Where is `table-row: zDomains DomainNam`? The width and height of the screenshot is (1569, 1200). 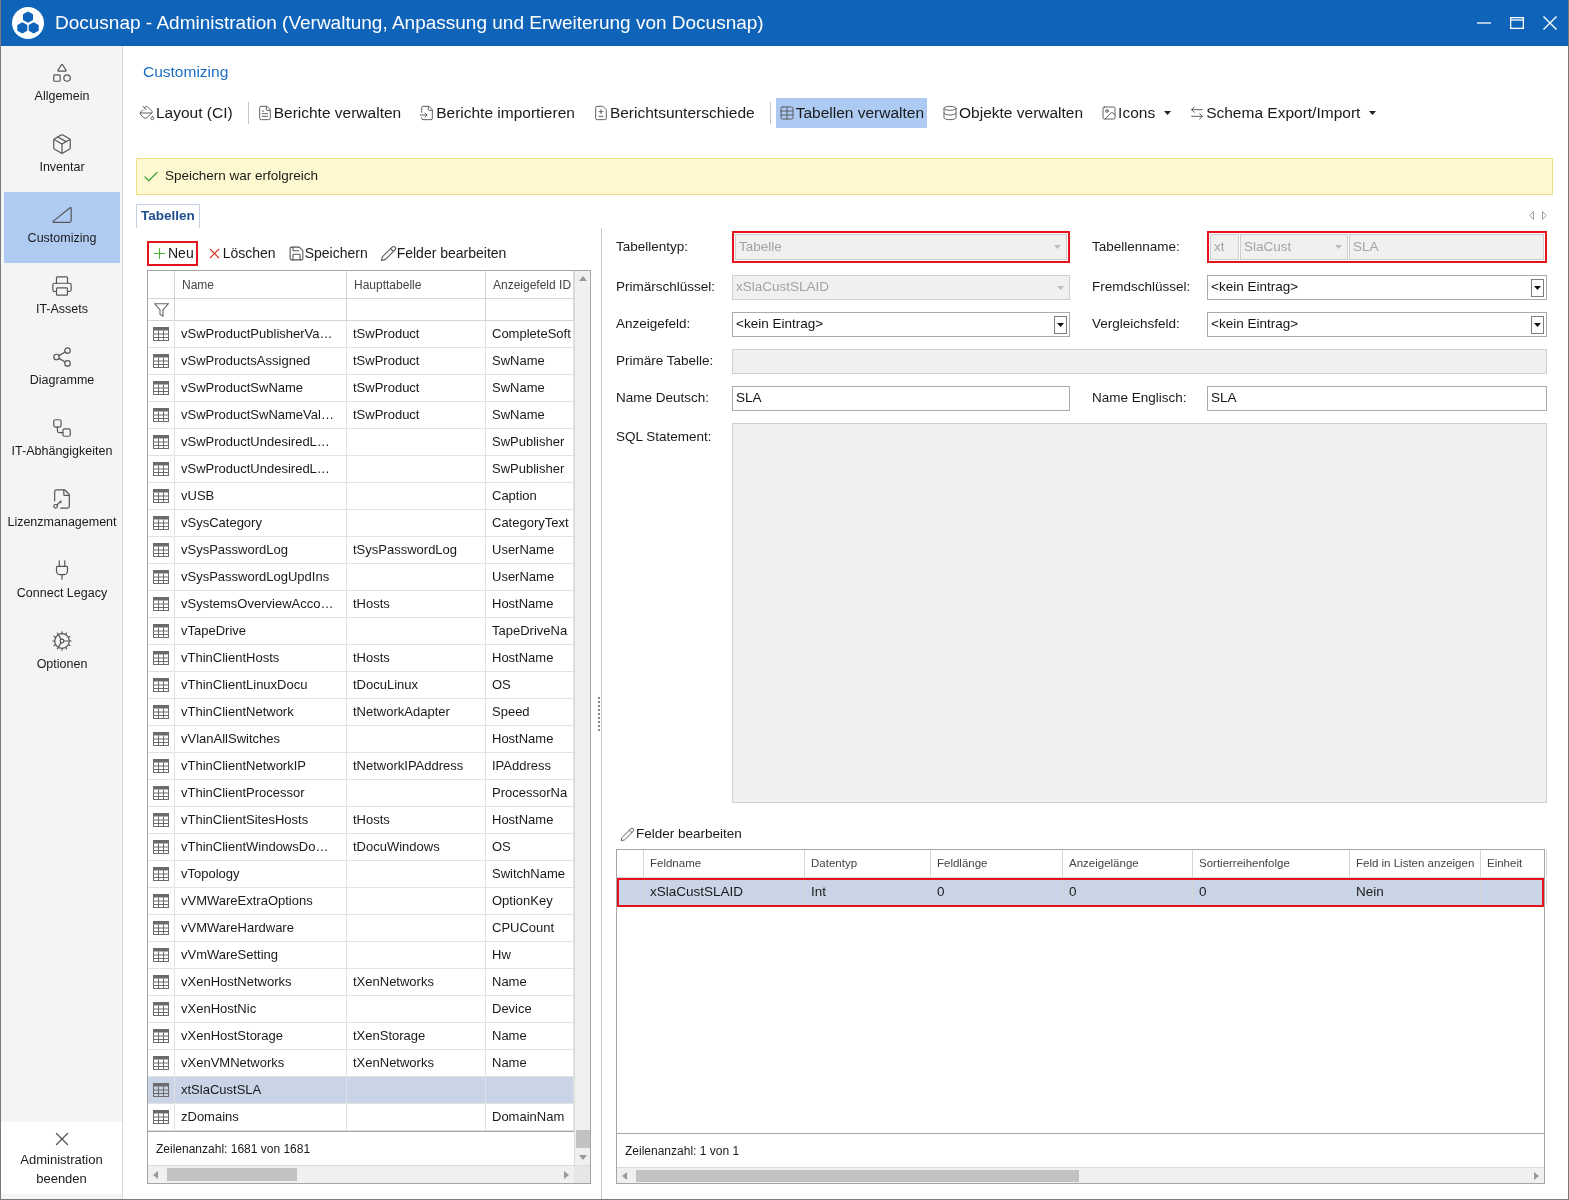 table-row: zDomains DomainNam is located at coordinates (361, 1117).